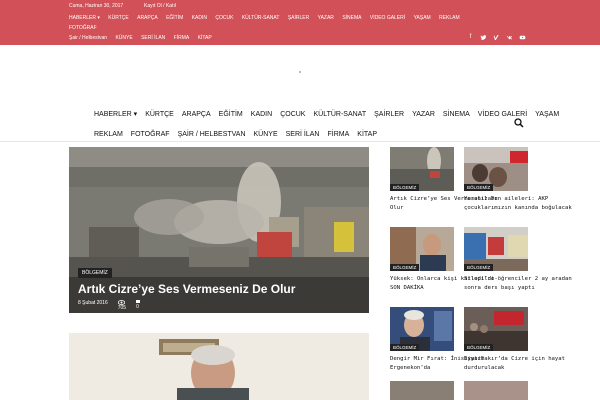 This screenshot has width=600, height=400. I want to click on top-nav-item: REKLAM, so click(449, 18).